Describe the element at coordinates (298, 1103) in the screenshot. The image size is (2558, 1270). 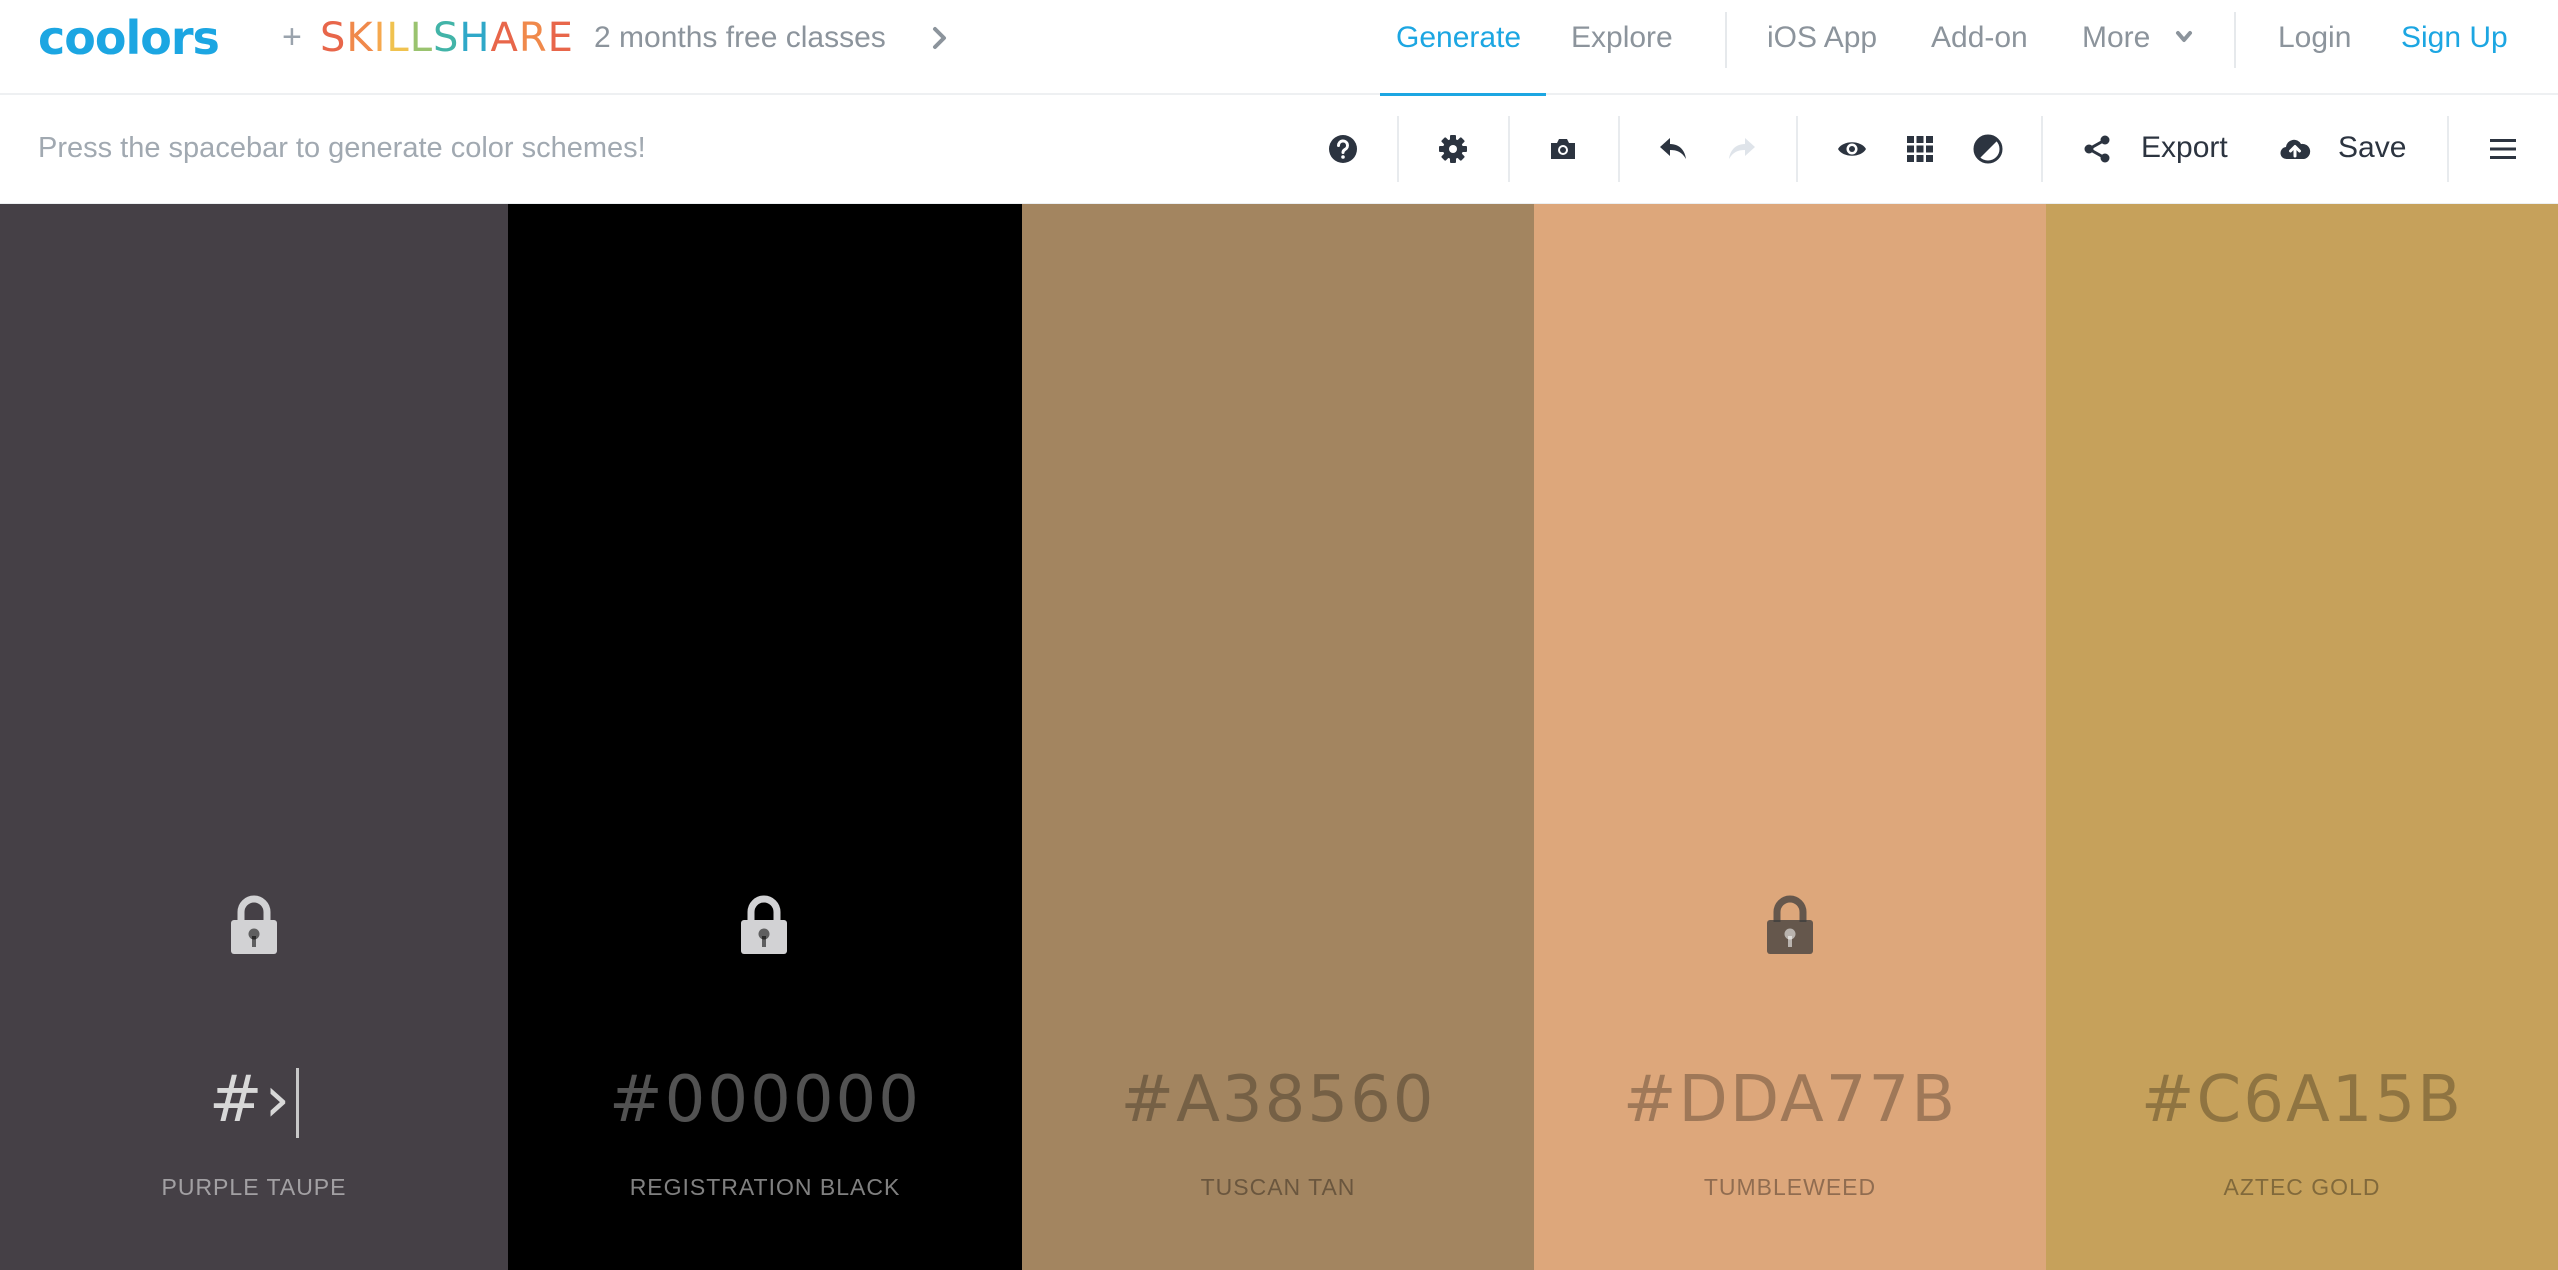
I see `text-caret` at that location.